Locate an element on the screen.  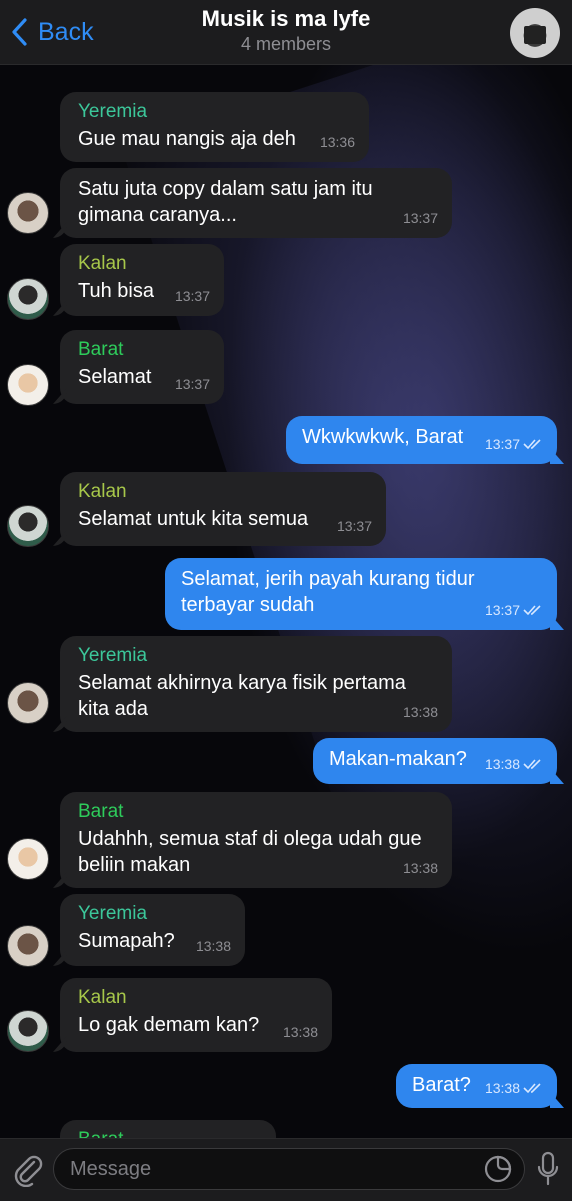
sticker-icon is located at coordinates (498, 1169).